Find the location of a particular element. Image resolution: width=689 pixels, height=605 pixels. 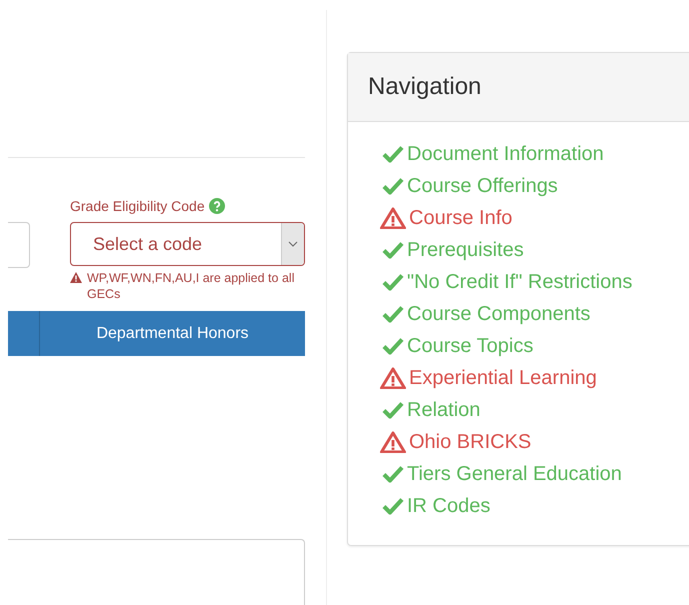

text-field is located at coordinates (19, 245).